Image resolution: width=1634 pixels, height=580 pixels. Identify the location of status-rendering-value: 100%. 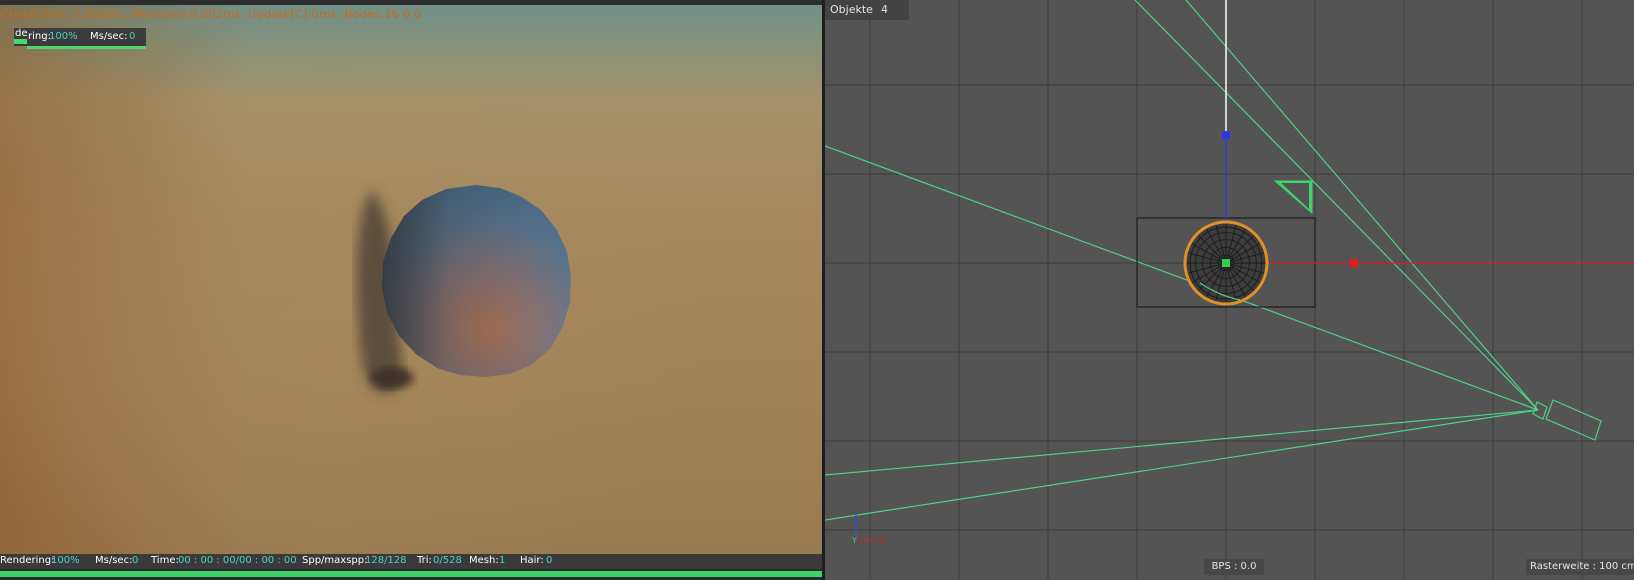
(65, 560).